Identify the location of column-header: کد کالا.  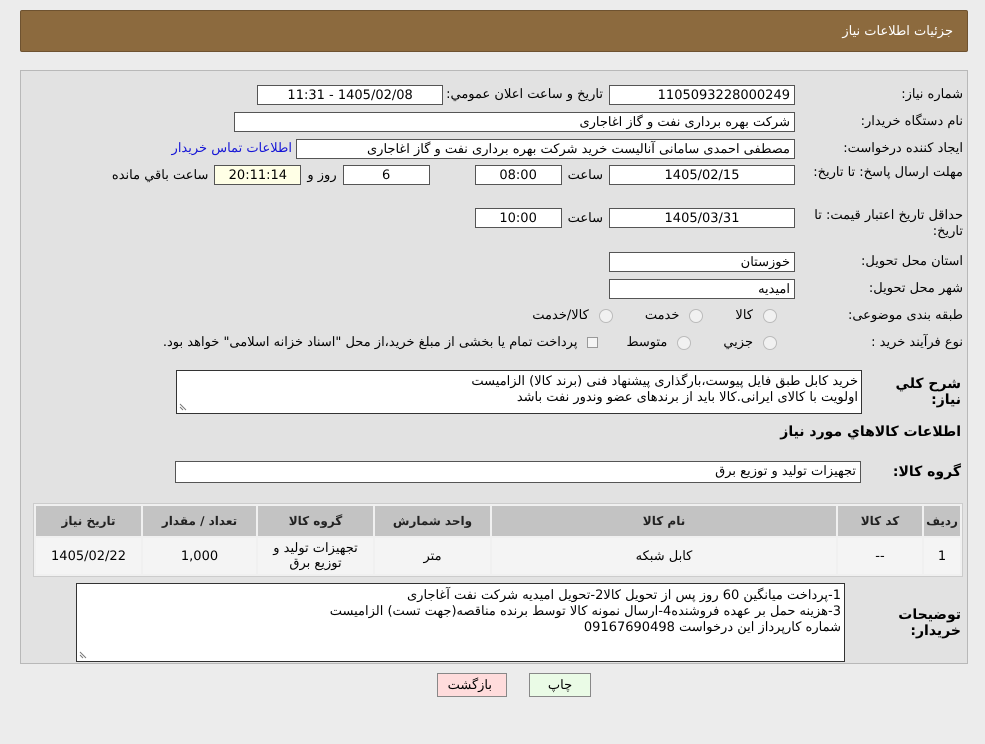
(880, 521).